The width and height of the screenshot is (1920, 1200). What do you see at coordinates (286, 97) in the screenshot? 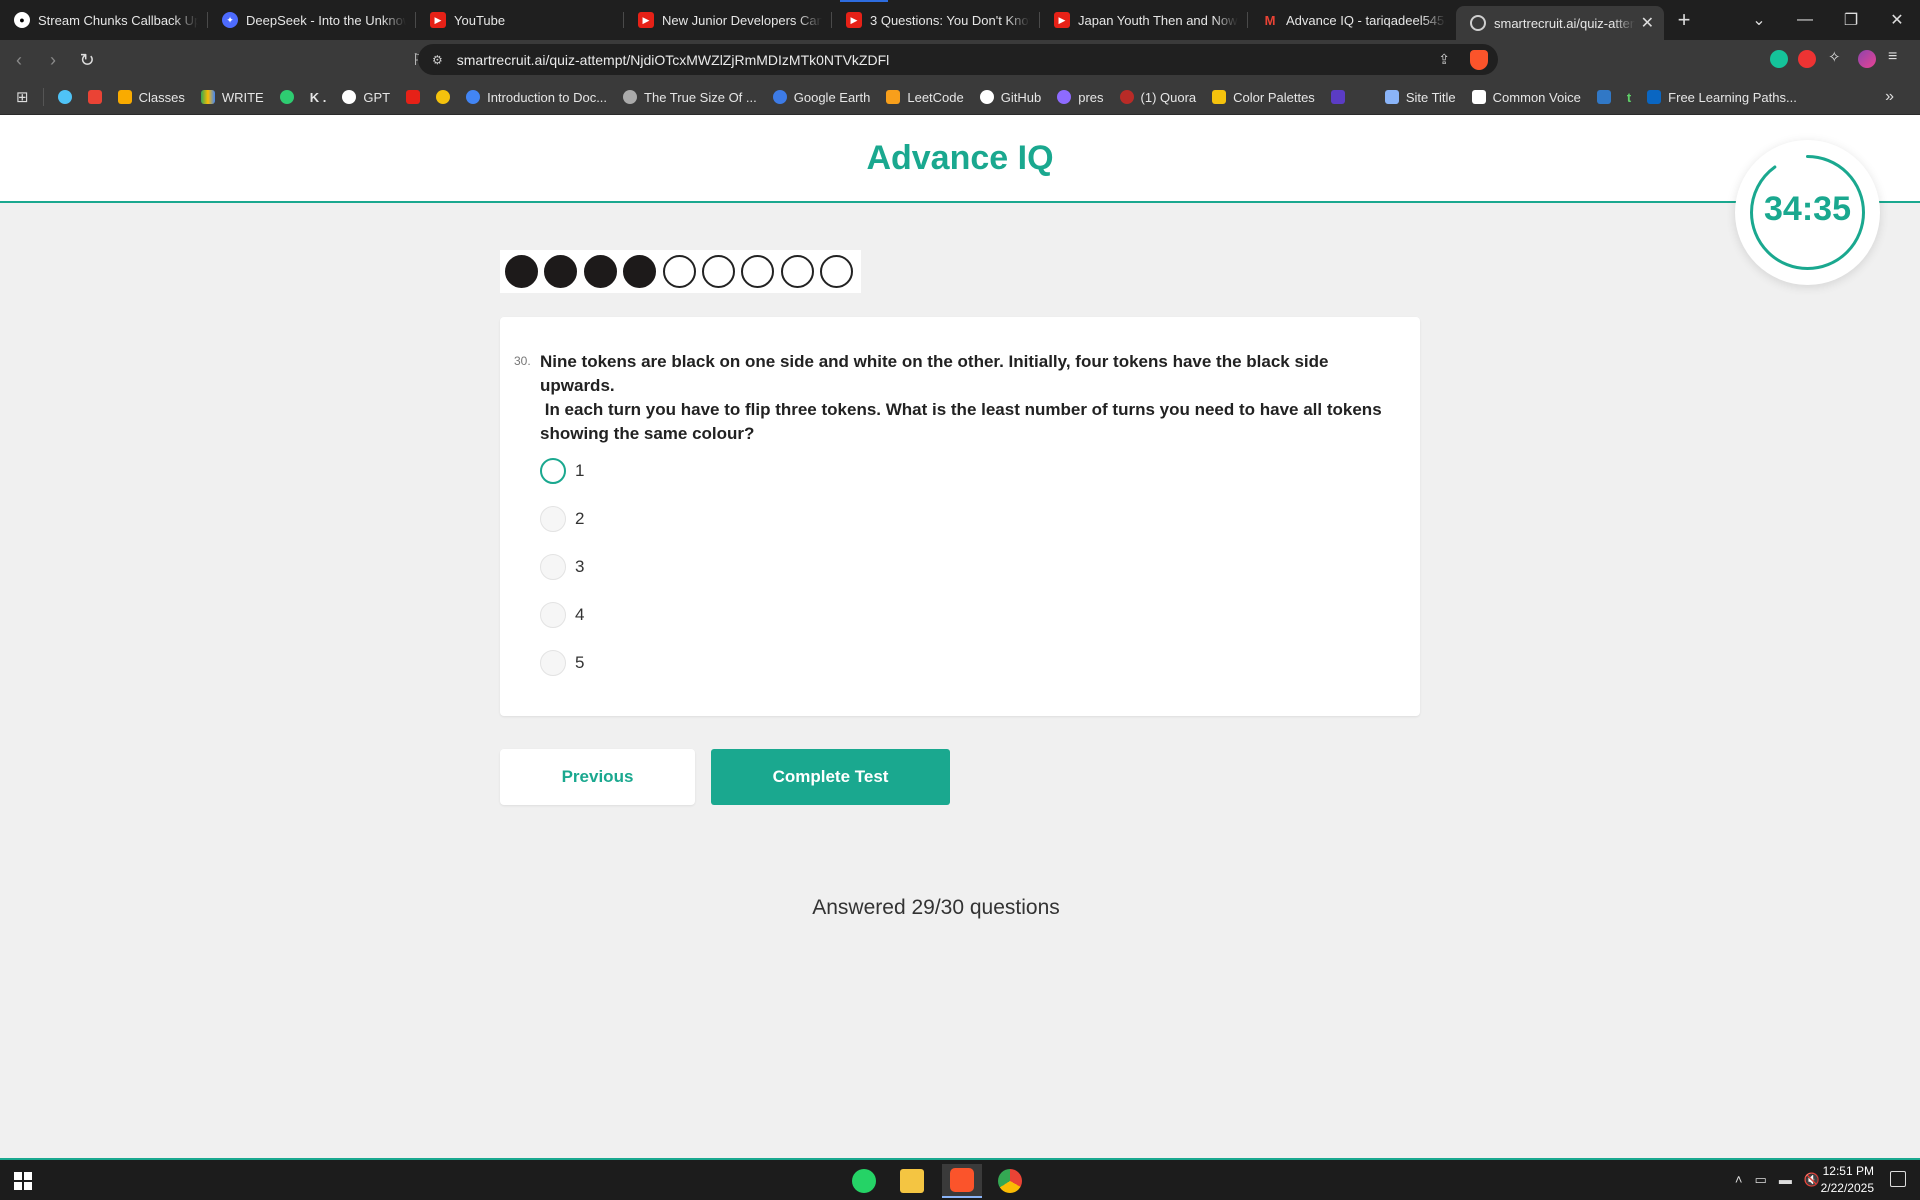
I see `bookmark-green-icon` at bounding box center [286, 97].